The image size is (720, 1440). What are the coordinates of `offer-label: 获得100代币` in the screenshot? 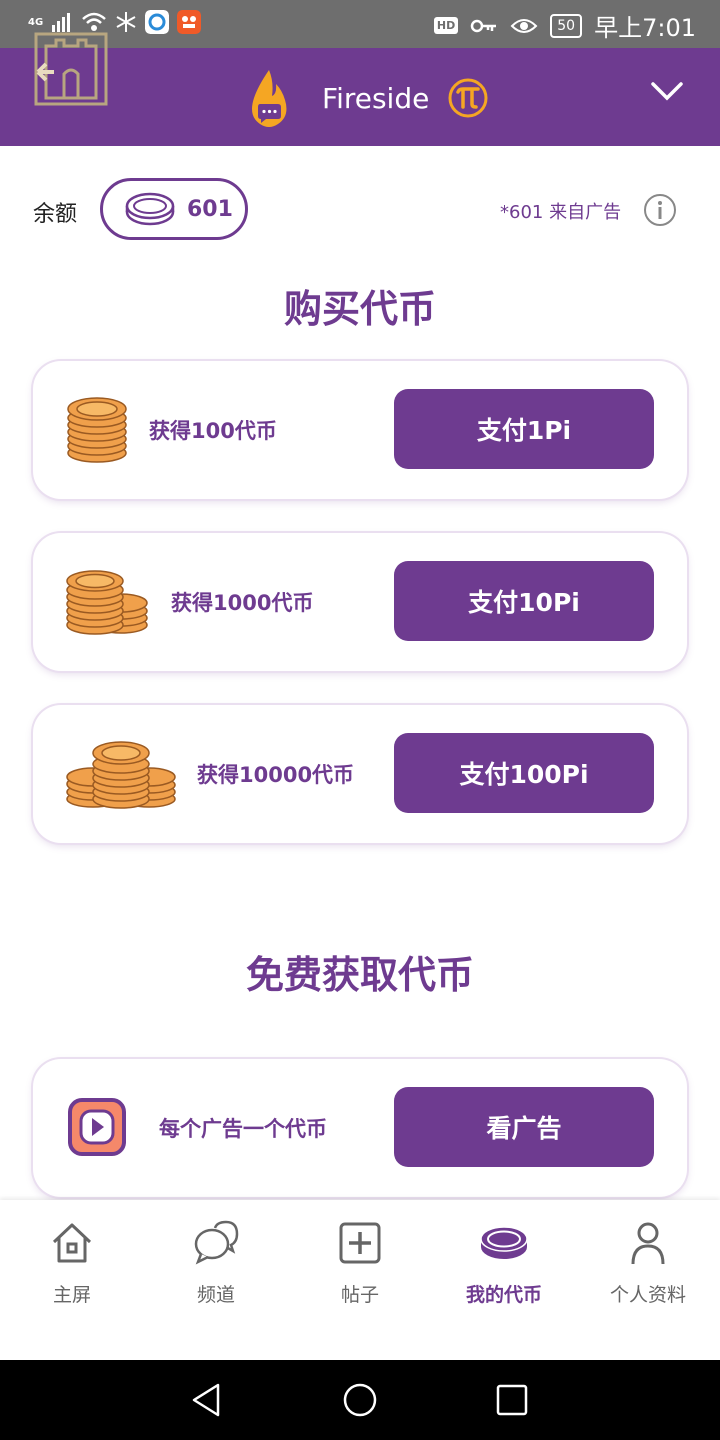 It's located at (213, 431).